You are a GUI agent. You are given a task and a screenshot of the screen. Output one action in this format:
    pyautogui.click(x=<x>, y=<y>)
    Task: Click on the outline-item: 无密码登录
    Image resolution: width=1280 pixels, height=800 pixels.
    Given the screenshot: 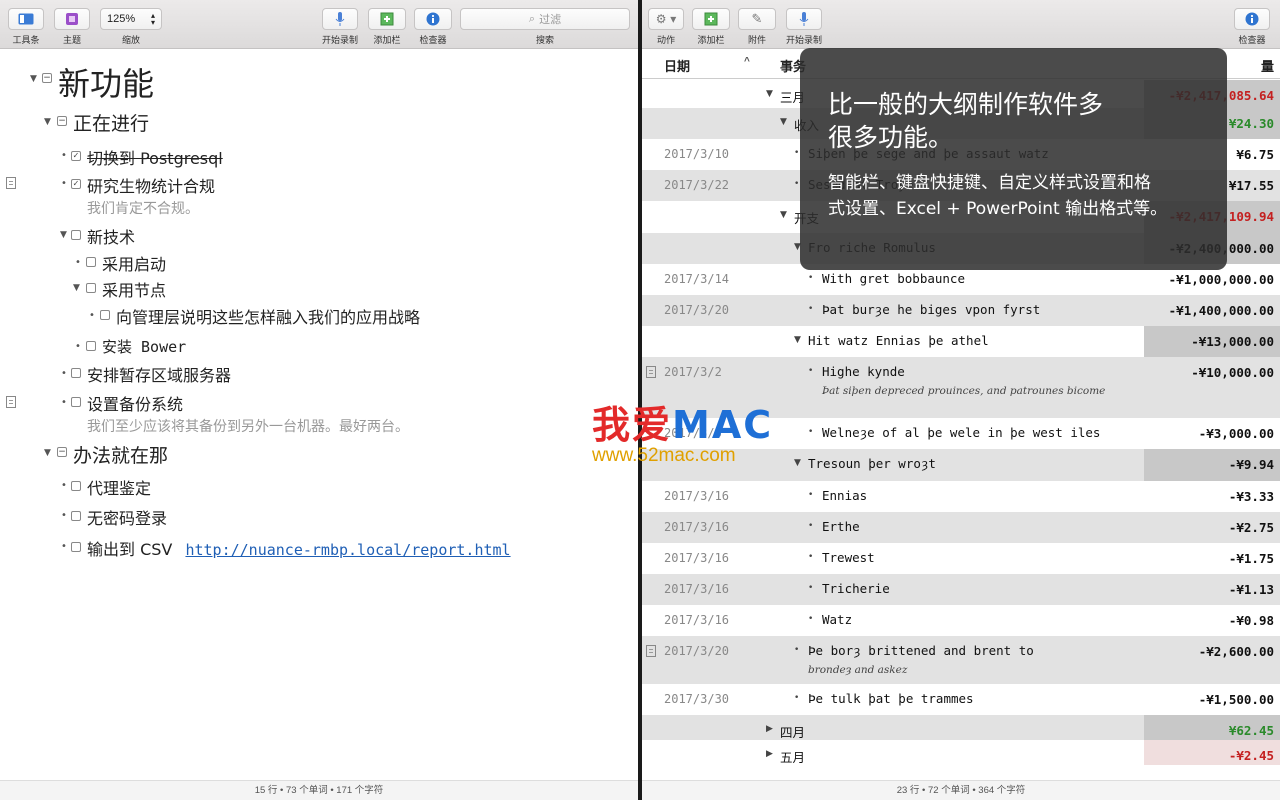 What is the action you would take?
    pyautogui.click(x=127, y=517)
    